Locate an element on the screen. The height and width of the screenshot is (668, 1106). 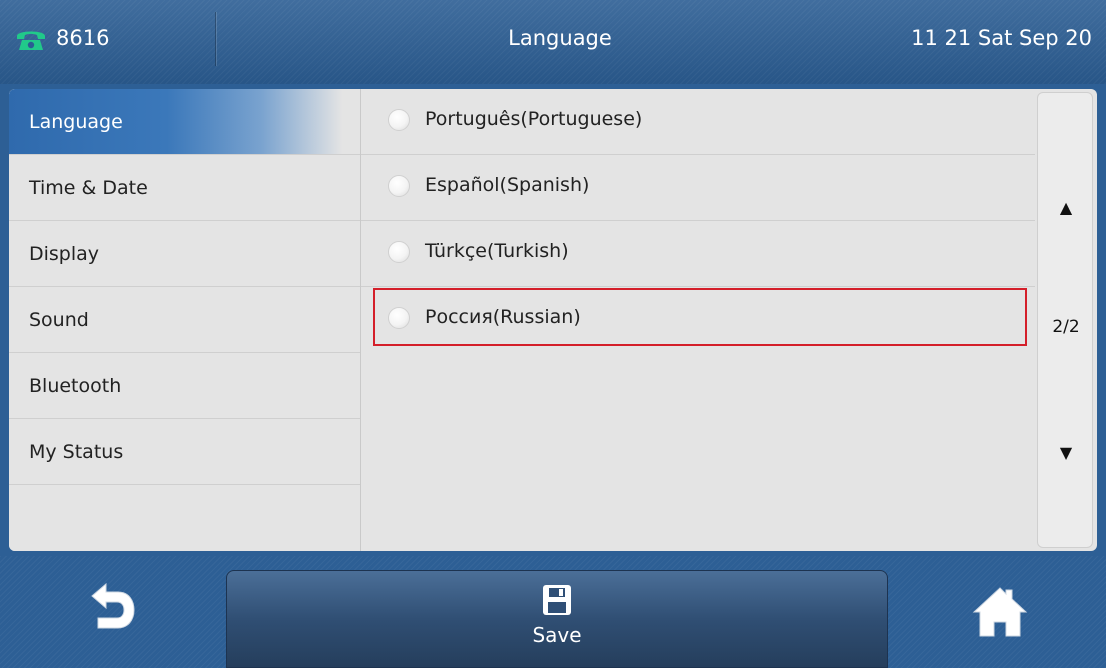
sidebar-item-label: Display is located at coordinates (64, 254).